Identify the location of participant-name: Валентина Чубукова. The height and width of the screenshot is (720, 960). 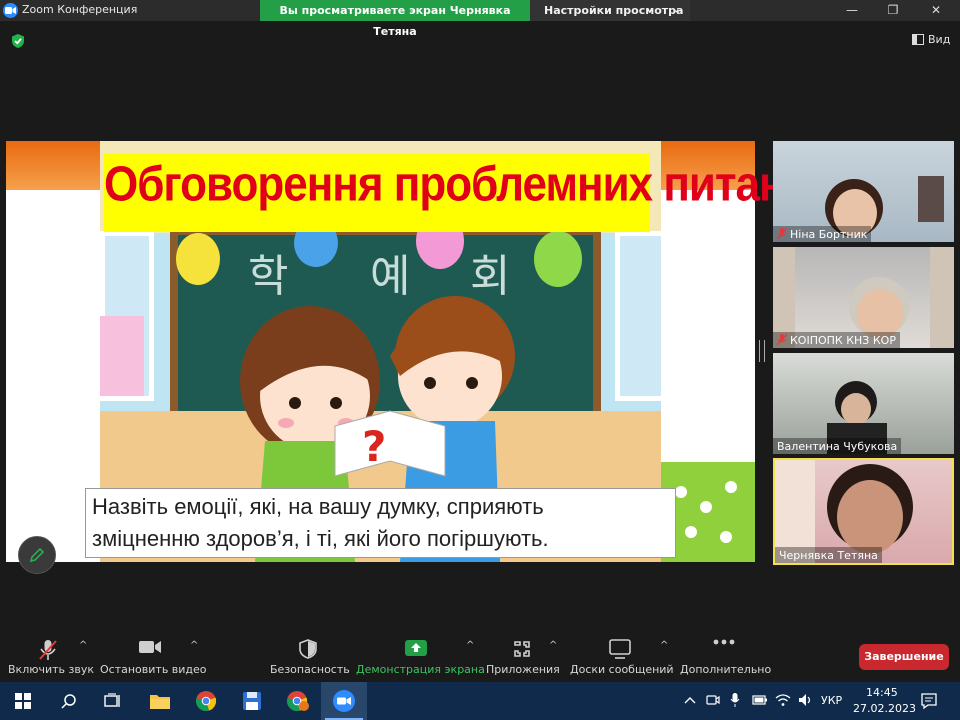
(837, 446).